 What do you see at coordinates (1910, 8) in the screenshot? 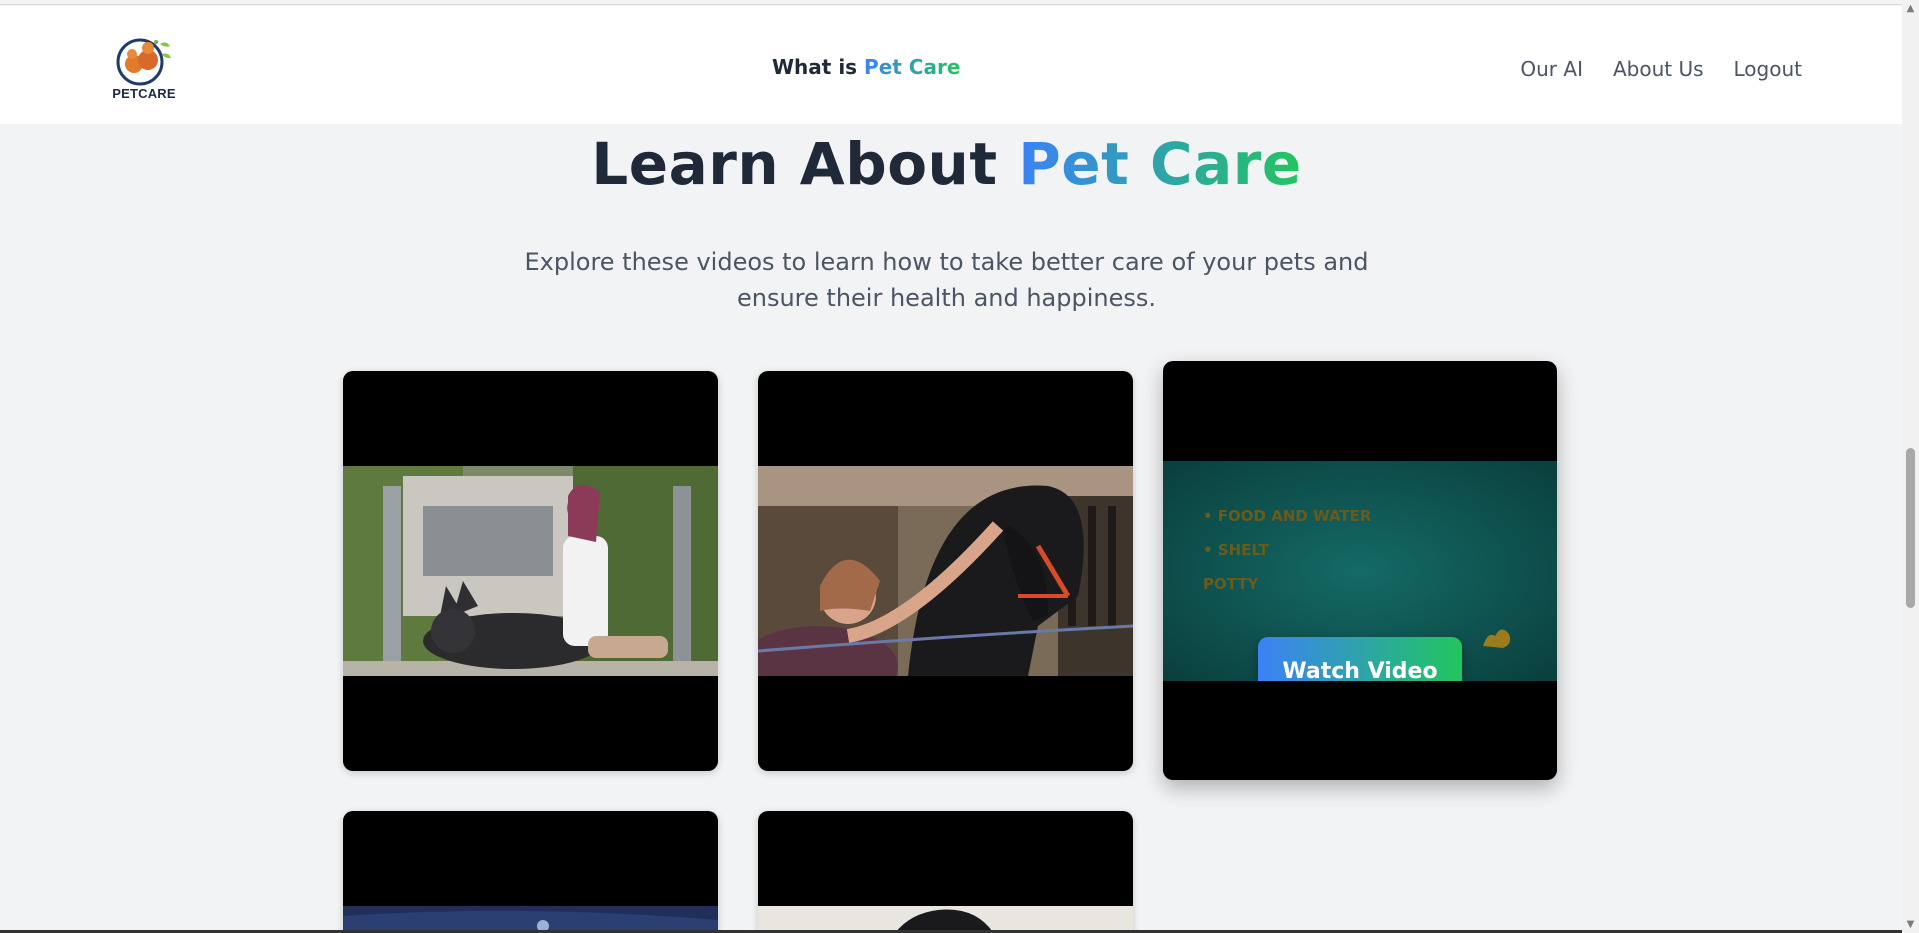
I see `scroll-up-arrow-icon: ▲` at bounding box center [1910, 8].